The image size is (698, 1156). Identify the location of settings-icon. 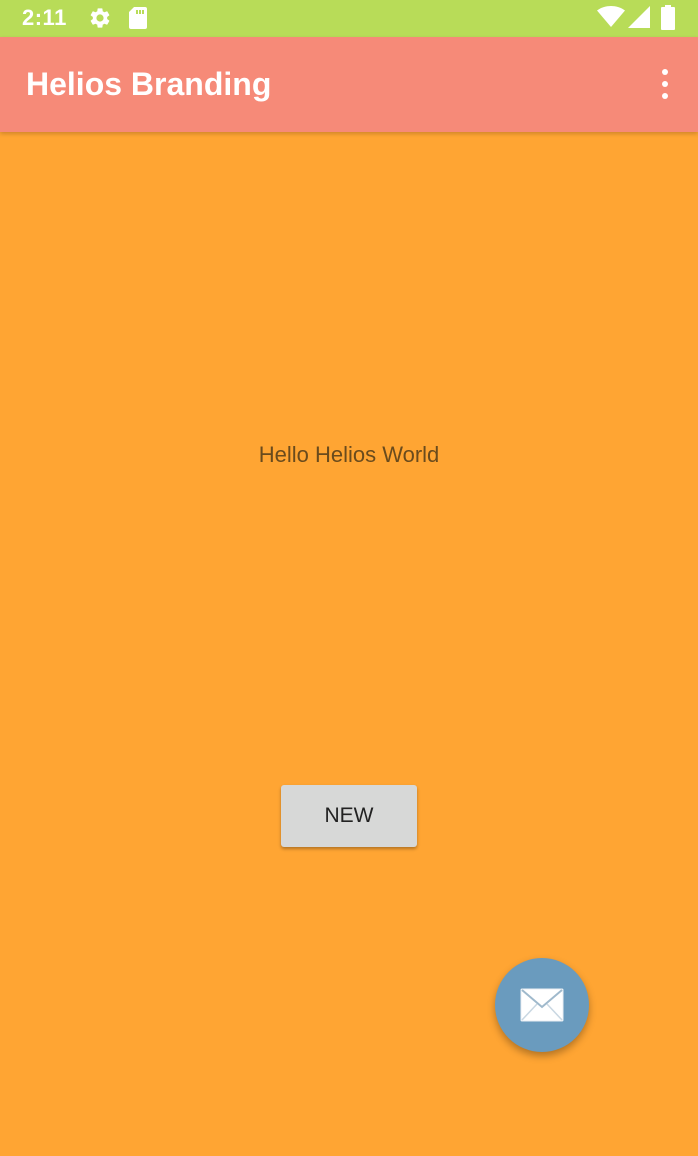
(100, 18).